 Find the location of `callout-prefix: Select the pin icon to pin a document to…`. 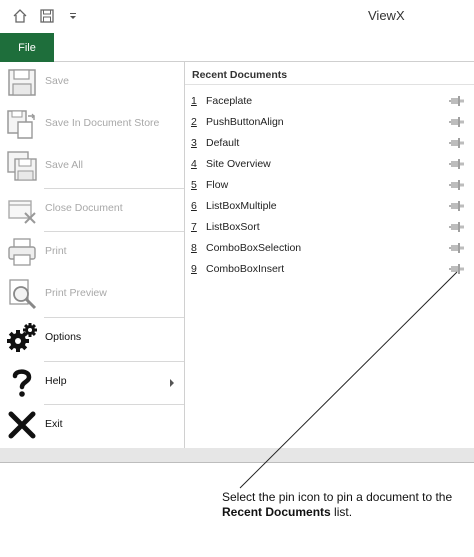

callout-prefix: Select the pin icon to pin a document to… is located at coordinates (337, 497).